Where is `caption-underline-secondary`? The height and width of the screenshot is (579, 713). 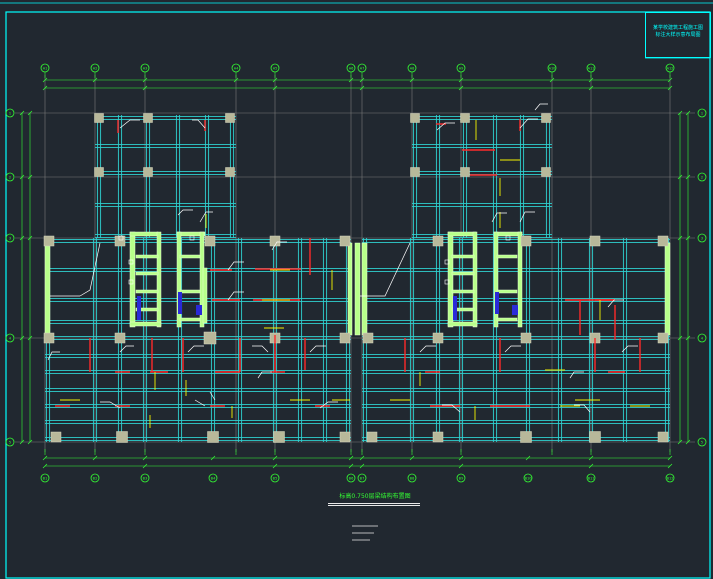 caption-underline-secondary is located at coordinates (374, 505).